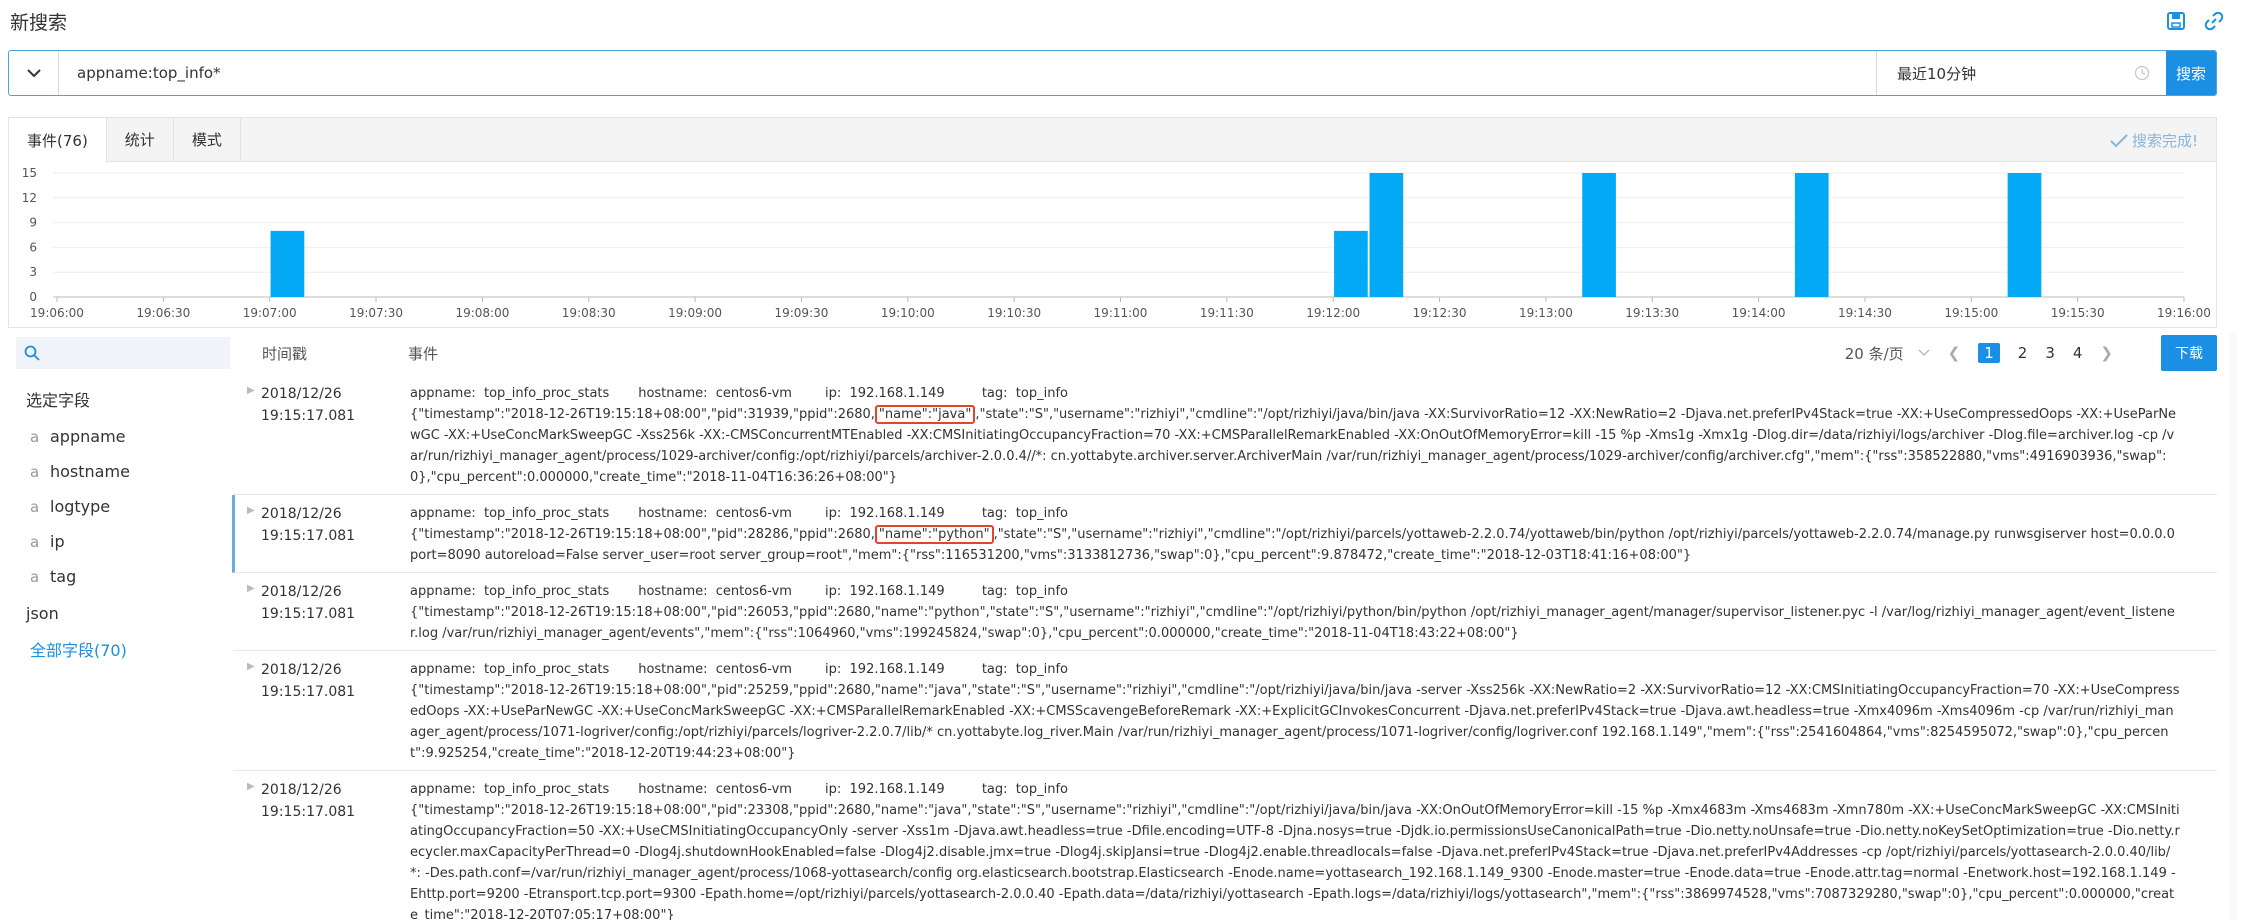  Describe the element at coordinates (2214, 21) in the screenshot. I see `link-icon` at that location.